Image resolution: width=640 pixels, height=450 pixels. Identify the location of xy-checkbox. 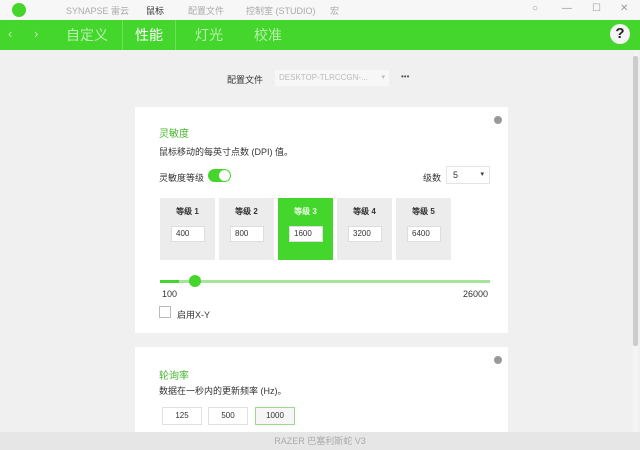
(165, 312).